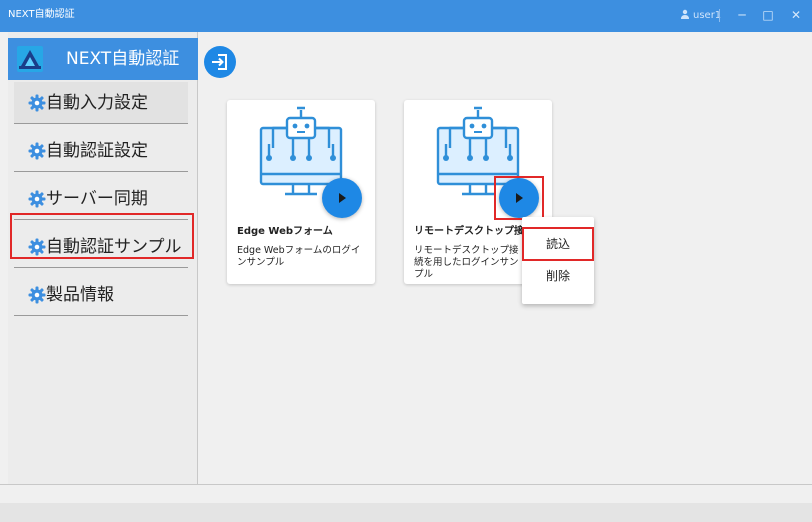 This screenshot has height=522, width=812. I want to click on sidebar-item-auto-input-settings: 自動入力設定, so click(101, 103).